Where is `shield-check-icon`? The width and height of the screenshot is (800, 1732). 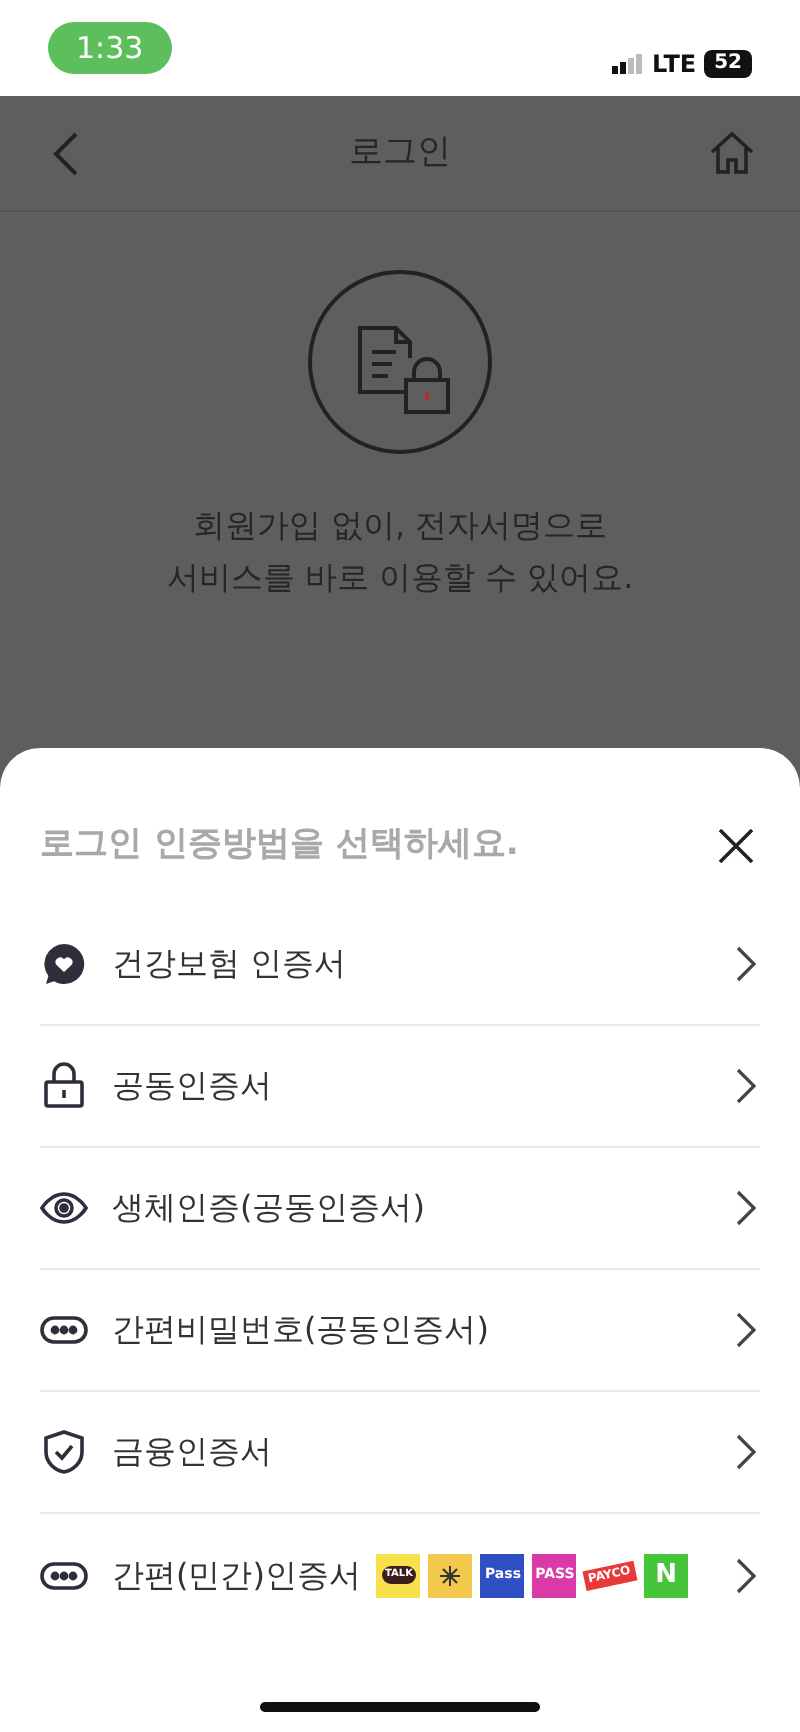 shield-check-icon is located at coordinates (64, 1452).